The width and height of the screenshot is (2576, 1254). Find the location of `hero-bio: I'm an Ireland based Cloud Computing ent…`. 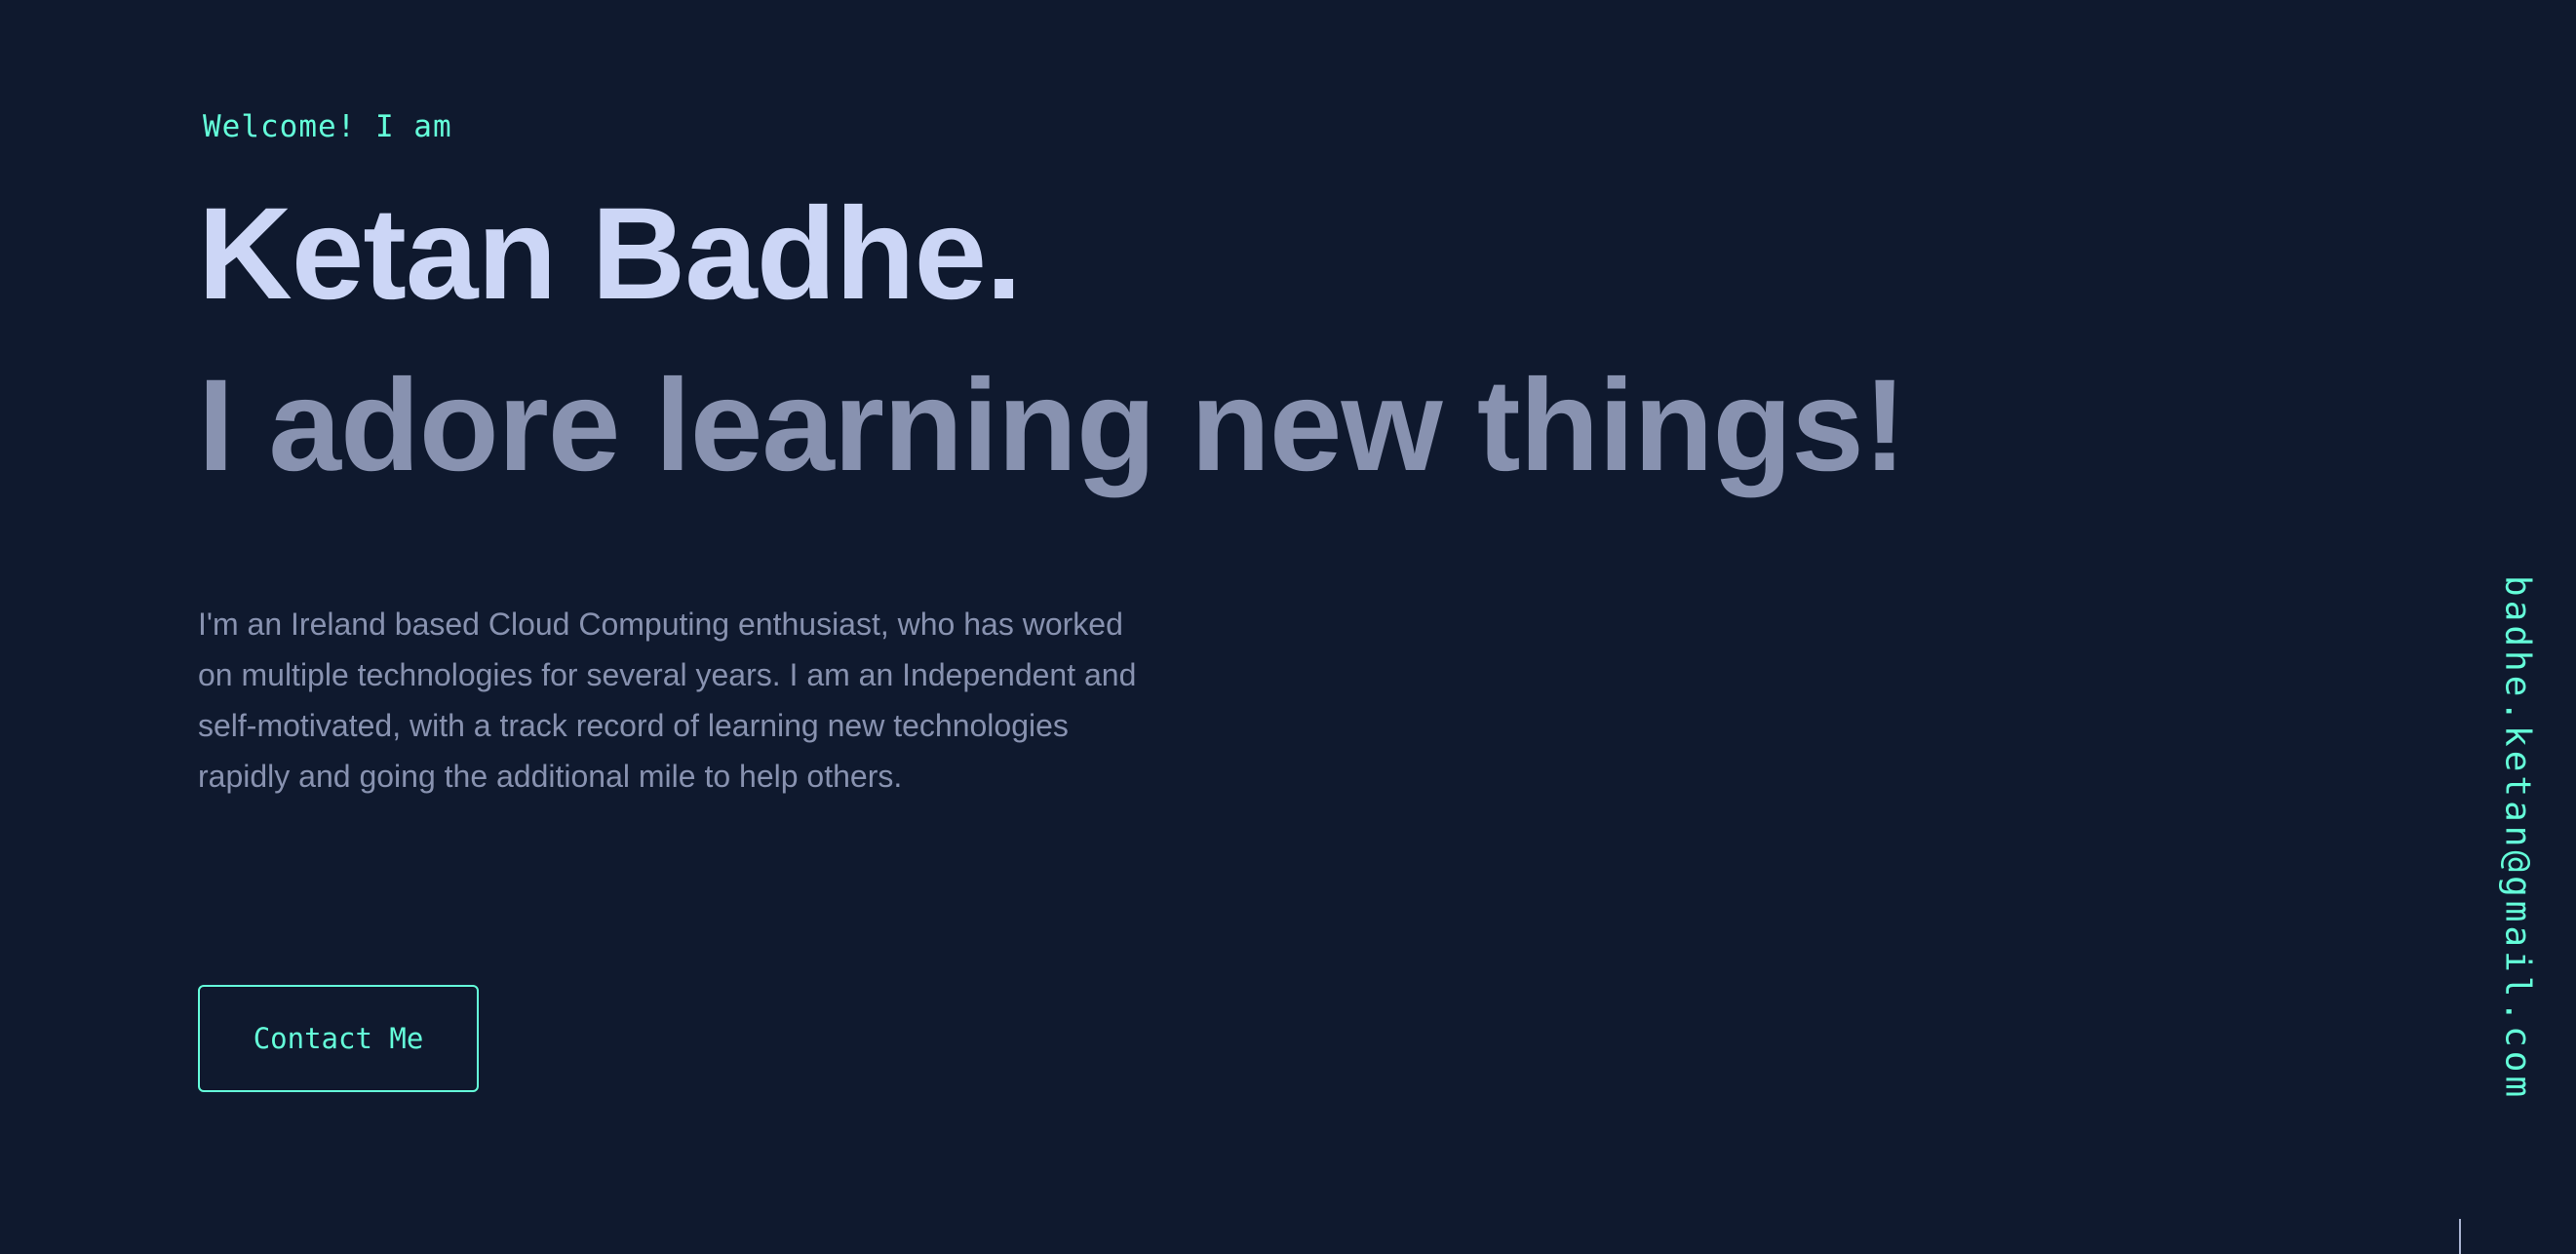

hero-bio: I'm an Ireland based Cloud Computing ent… is located at coordinates (667, 700).